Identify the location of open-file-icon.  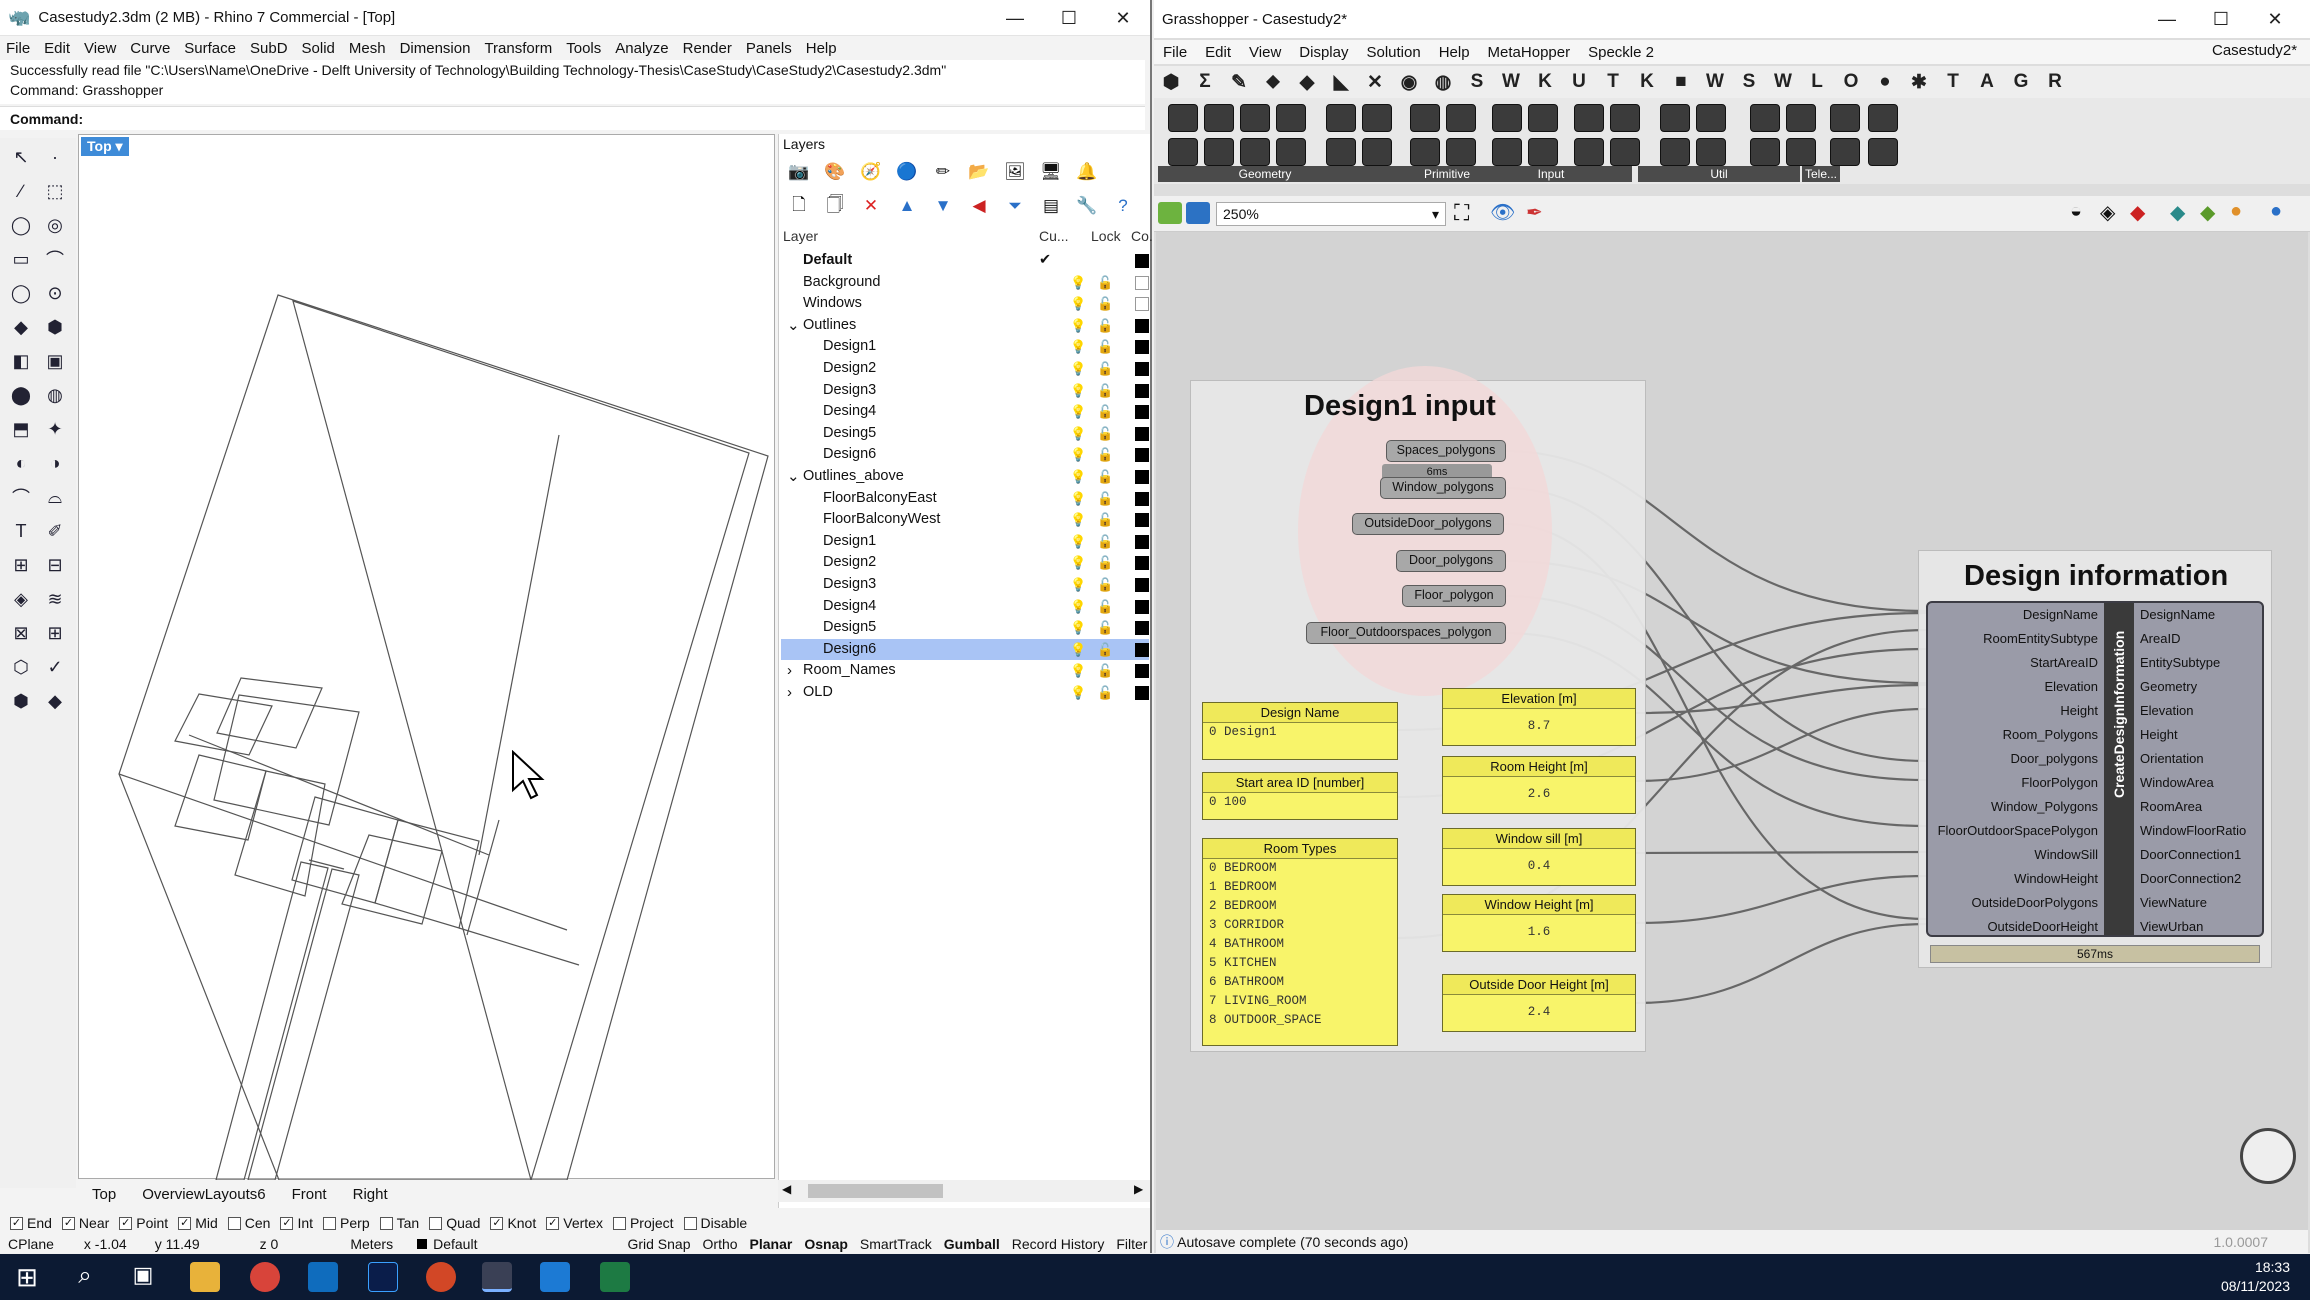
(1170, 213).